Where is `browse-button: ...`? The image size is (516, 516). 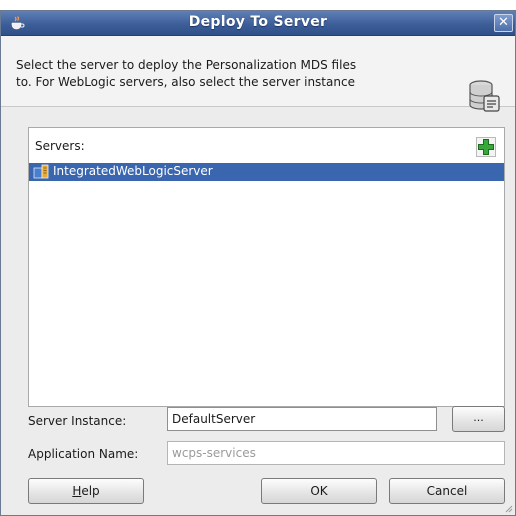
browse-button: ... is located at coordinates (478, 419).